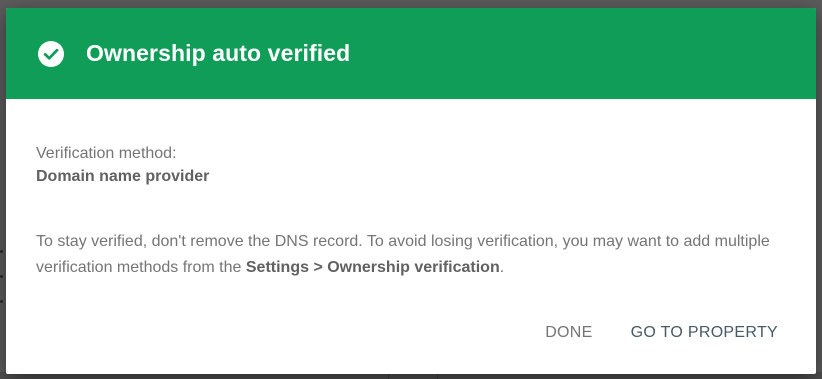 This screenshot has height=379, width=822. What do you see at coordinates (218, 53) in the screenshot?
I see `dialog-title: Ownership auto verified` at bounding box center [218, 53].